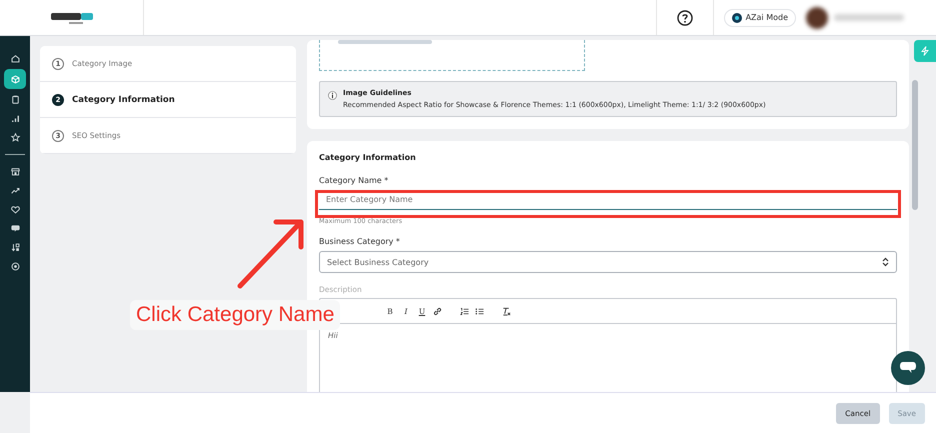 The width and height of the screenshot is (936, 433). I want to click on star-icon, so click(15, 137).